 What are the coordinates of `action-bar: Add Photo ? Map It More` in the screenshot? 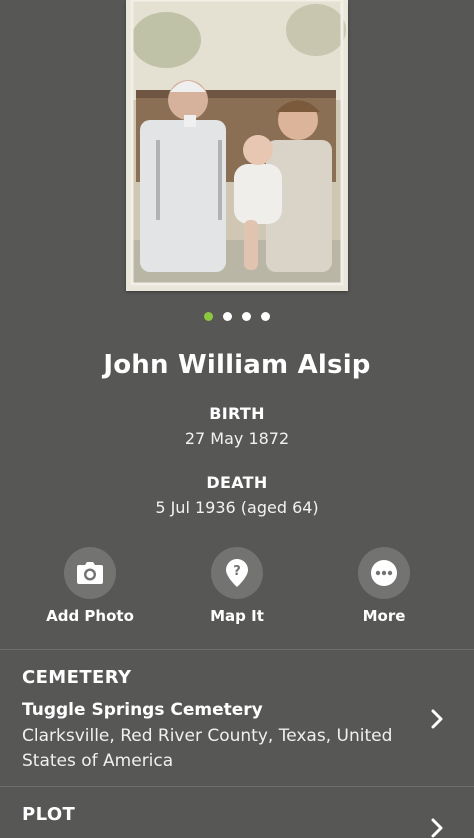 It's located at (237, 587).